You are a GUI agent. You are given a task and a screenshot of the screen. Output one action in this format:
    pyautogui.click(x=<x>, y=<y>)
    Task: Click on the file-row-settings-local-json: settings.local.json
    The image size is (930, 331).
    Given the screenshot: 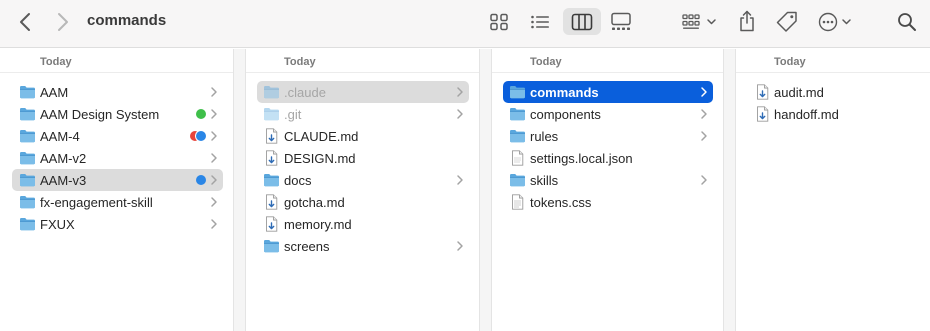 What is the action you would take?
    pyautogui.click(x=607, y=158)
    